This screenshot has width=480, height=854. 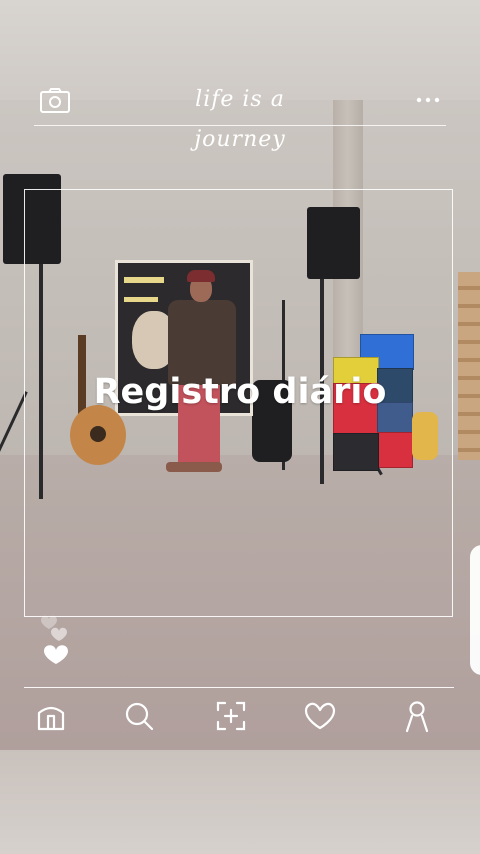 What do you see at coordinates (139, 716) in the screenshot?
I see `search-icon` at bounding box center [139, 716].